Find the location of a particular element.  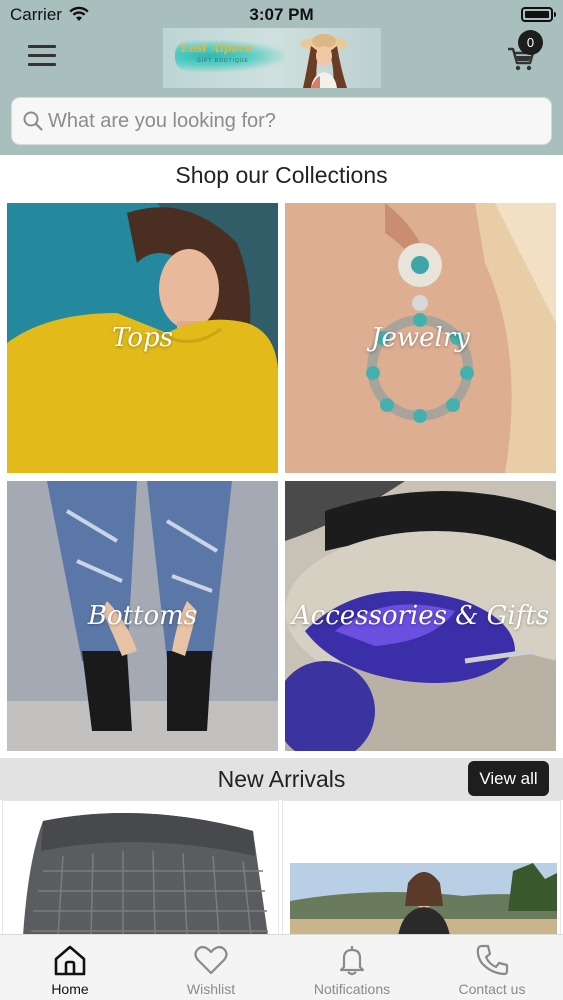

heart-icon is located at coordinates (211, 960).